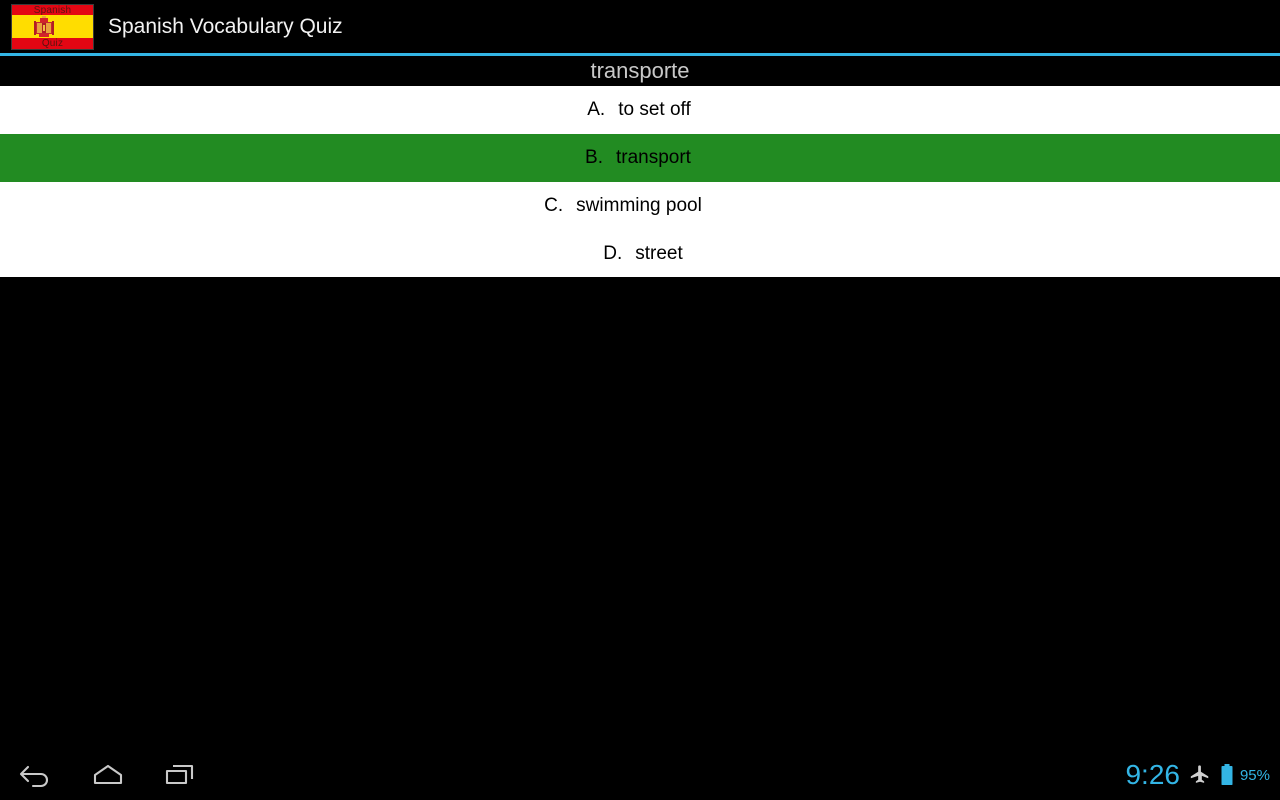  Describe the element at coordinates (653, 157) in the screenshot. I see `answer-text-b: transport` at that location.